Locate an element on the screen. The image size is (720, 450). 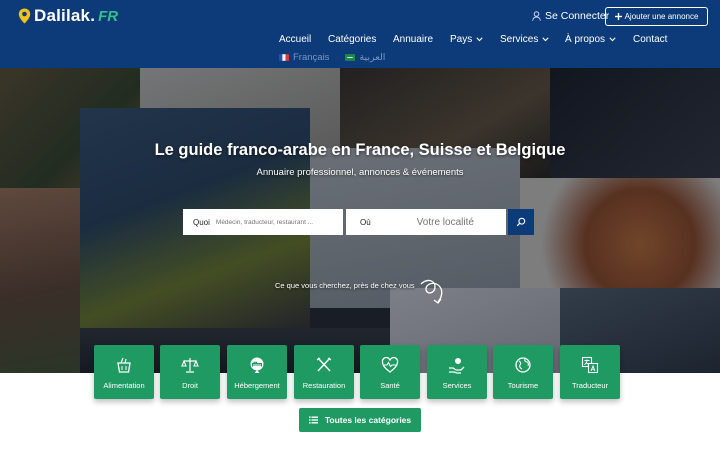
what-label: Quoi is located at coordinates (201, 222).